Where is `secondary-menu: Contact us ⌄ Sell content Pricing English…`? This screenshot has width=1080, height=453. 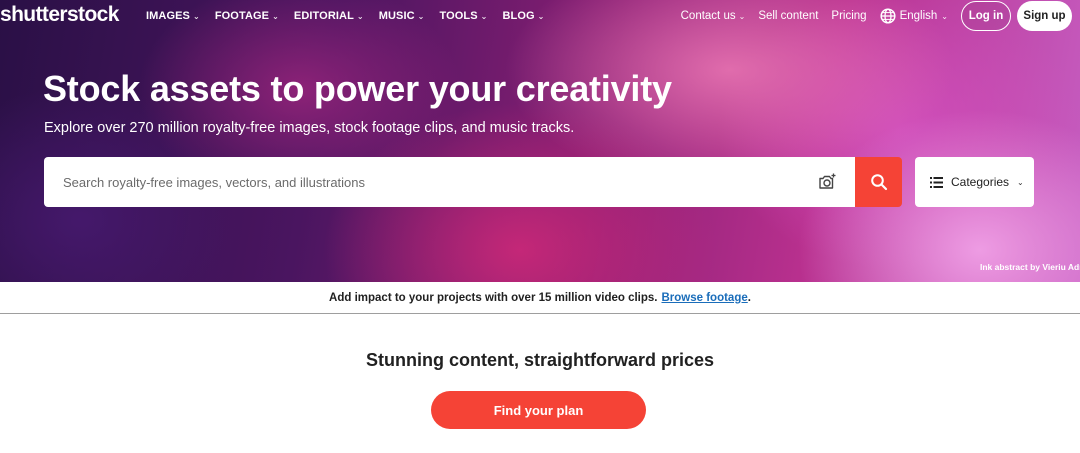 secondary-menu: Contact us ⌄ Sell content Pricing English… is located at coordinates (876, 16).